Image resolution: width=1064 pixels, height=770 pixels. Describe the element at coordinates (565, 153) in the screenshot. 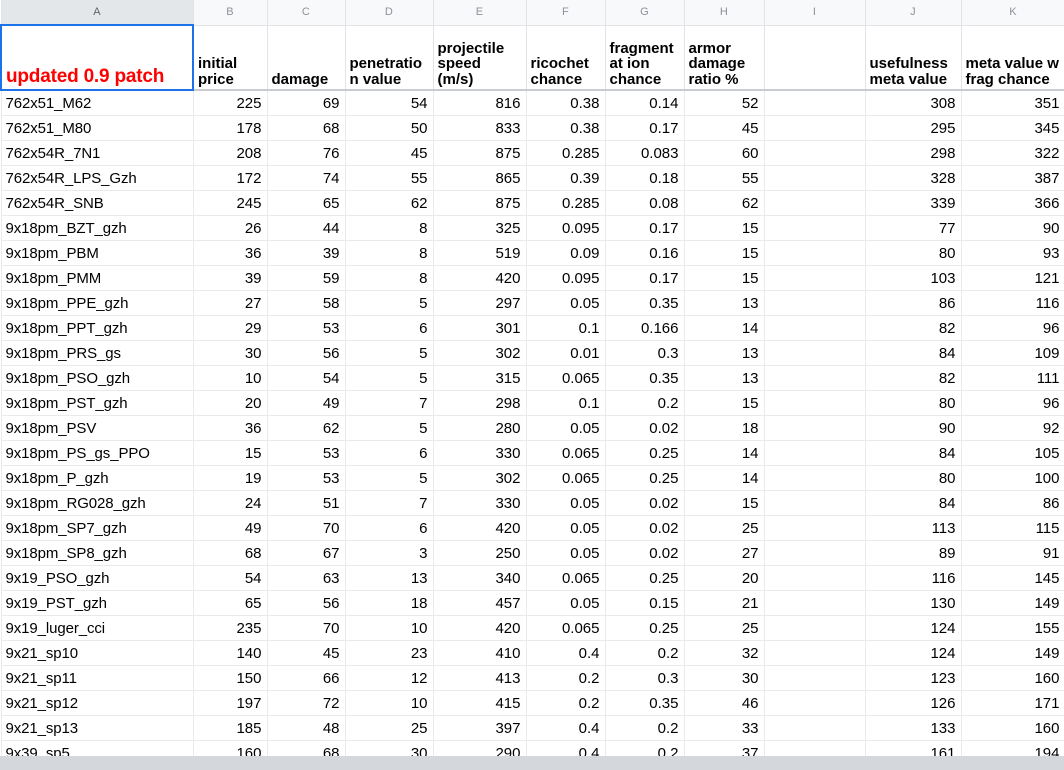

I see `cell-ricochet: 0.285` at that location.